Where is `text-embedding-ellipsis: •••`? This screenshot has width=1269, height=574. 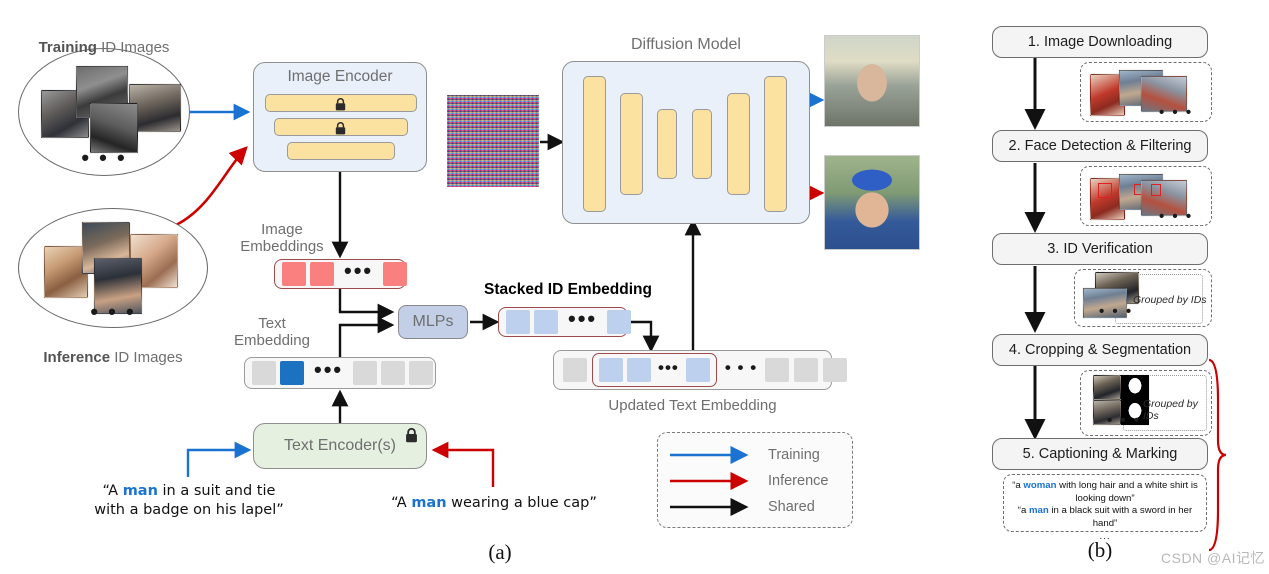
text-embedding-ellipsis: ••• is located at coordinates (329, 369).